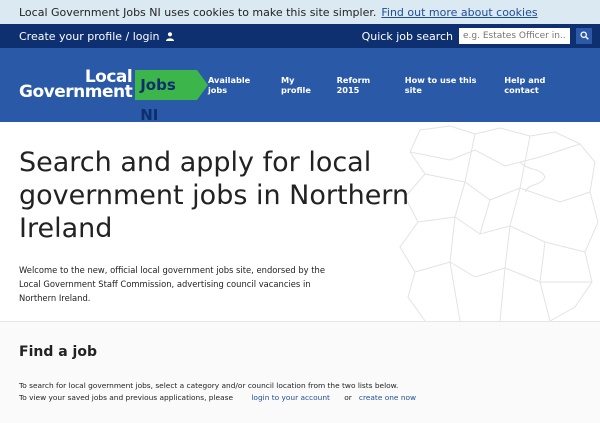 Image resolution: width=600 pixels, height=423 pixels. Describe the element at coordinates (459, 12) in the screenshot. I see `cookie-info-link: Find out more about cookies` at that location.